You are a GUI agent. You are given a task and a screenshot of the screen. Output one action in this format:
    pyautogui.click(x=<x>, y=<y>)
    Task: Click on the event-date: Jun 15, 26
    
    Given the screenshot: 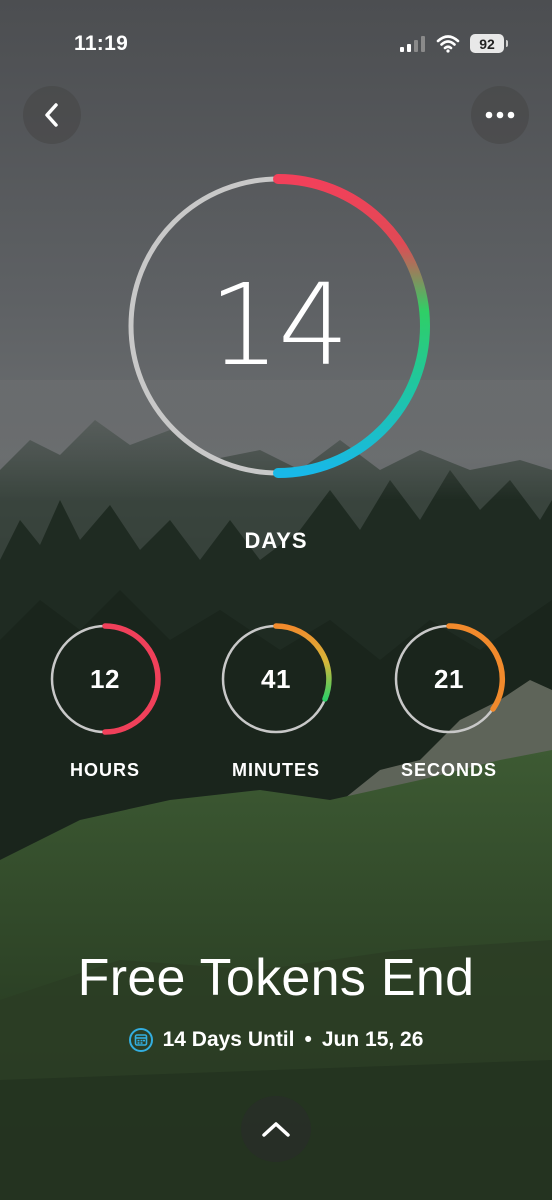 What is the action you would take?
    pyautogui.click(x=372, y=1039)
    